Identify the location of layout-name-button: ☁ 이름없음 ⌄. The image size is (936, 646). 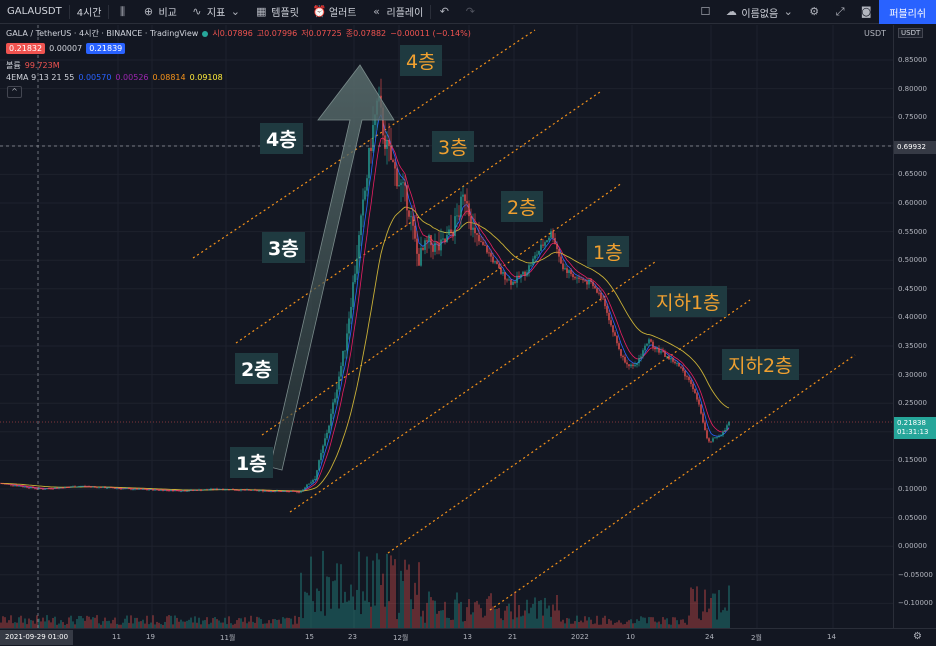
(759, 12).